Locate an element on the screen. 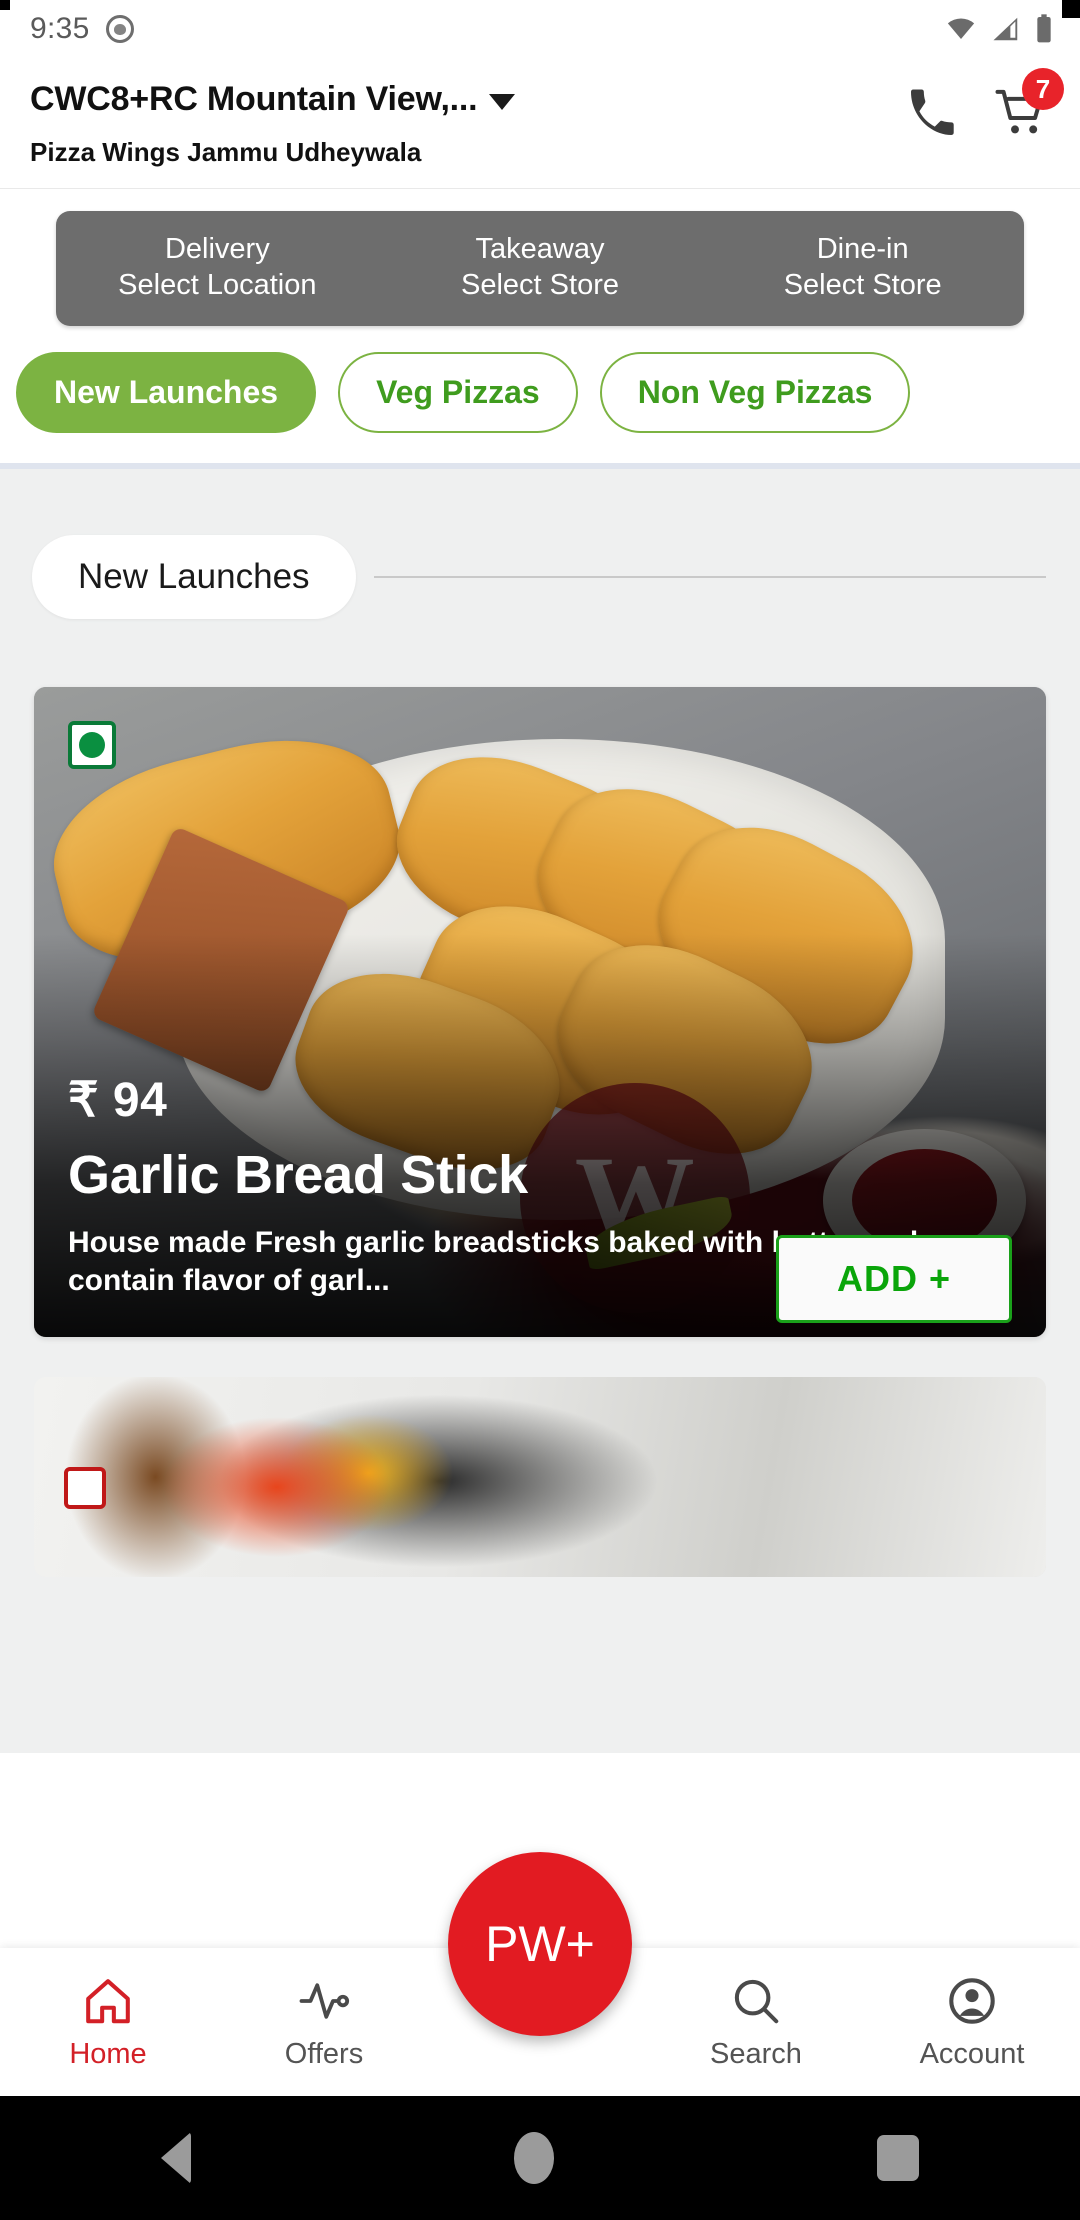 The width and height of the screenshot is (1080, 2220). section-header: New Launches is located at coordinates (540, 544).